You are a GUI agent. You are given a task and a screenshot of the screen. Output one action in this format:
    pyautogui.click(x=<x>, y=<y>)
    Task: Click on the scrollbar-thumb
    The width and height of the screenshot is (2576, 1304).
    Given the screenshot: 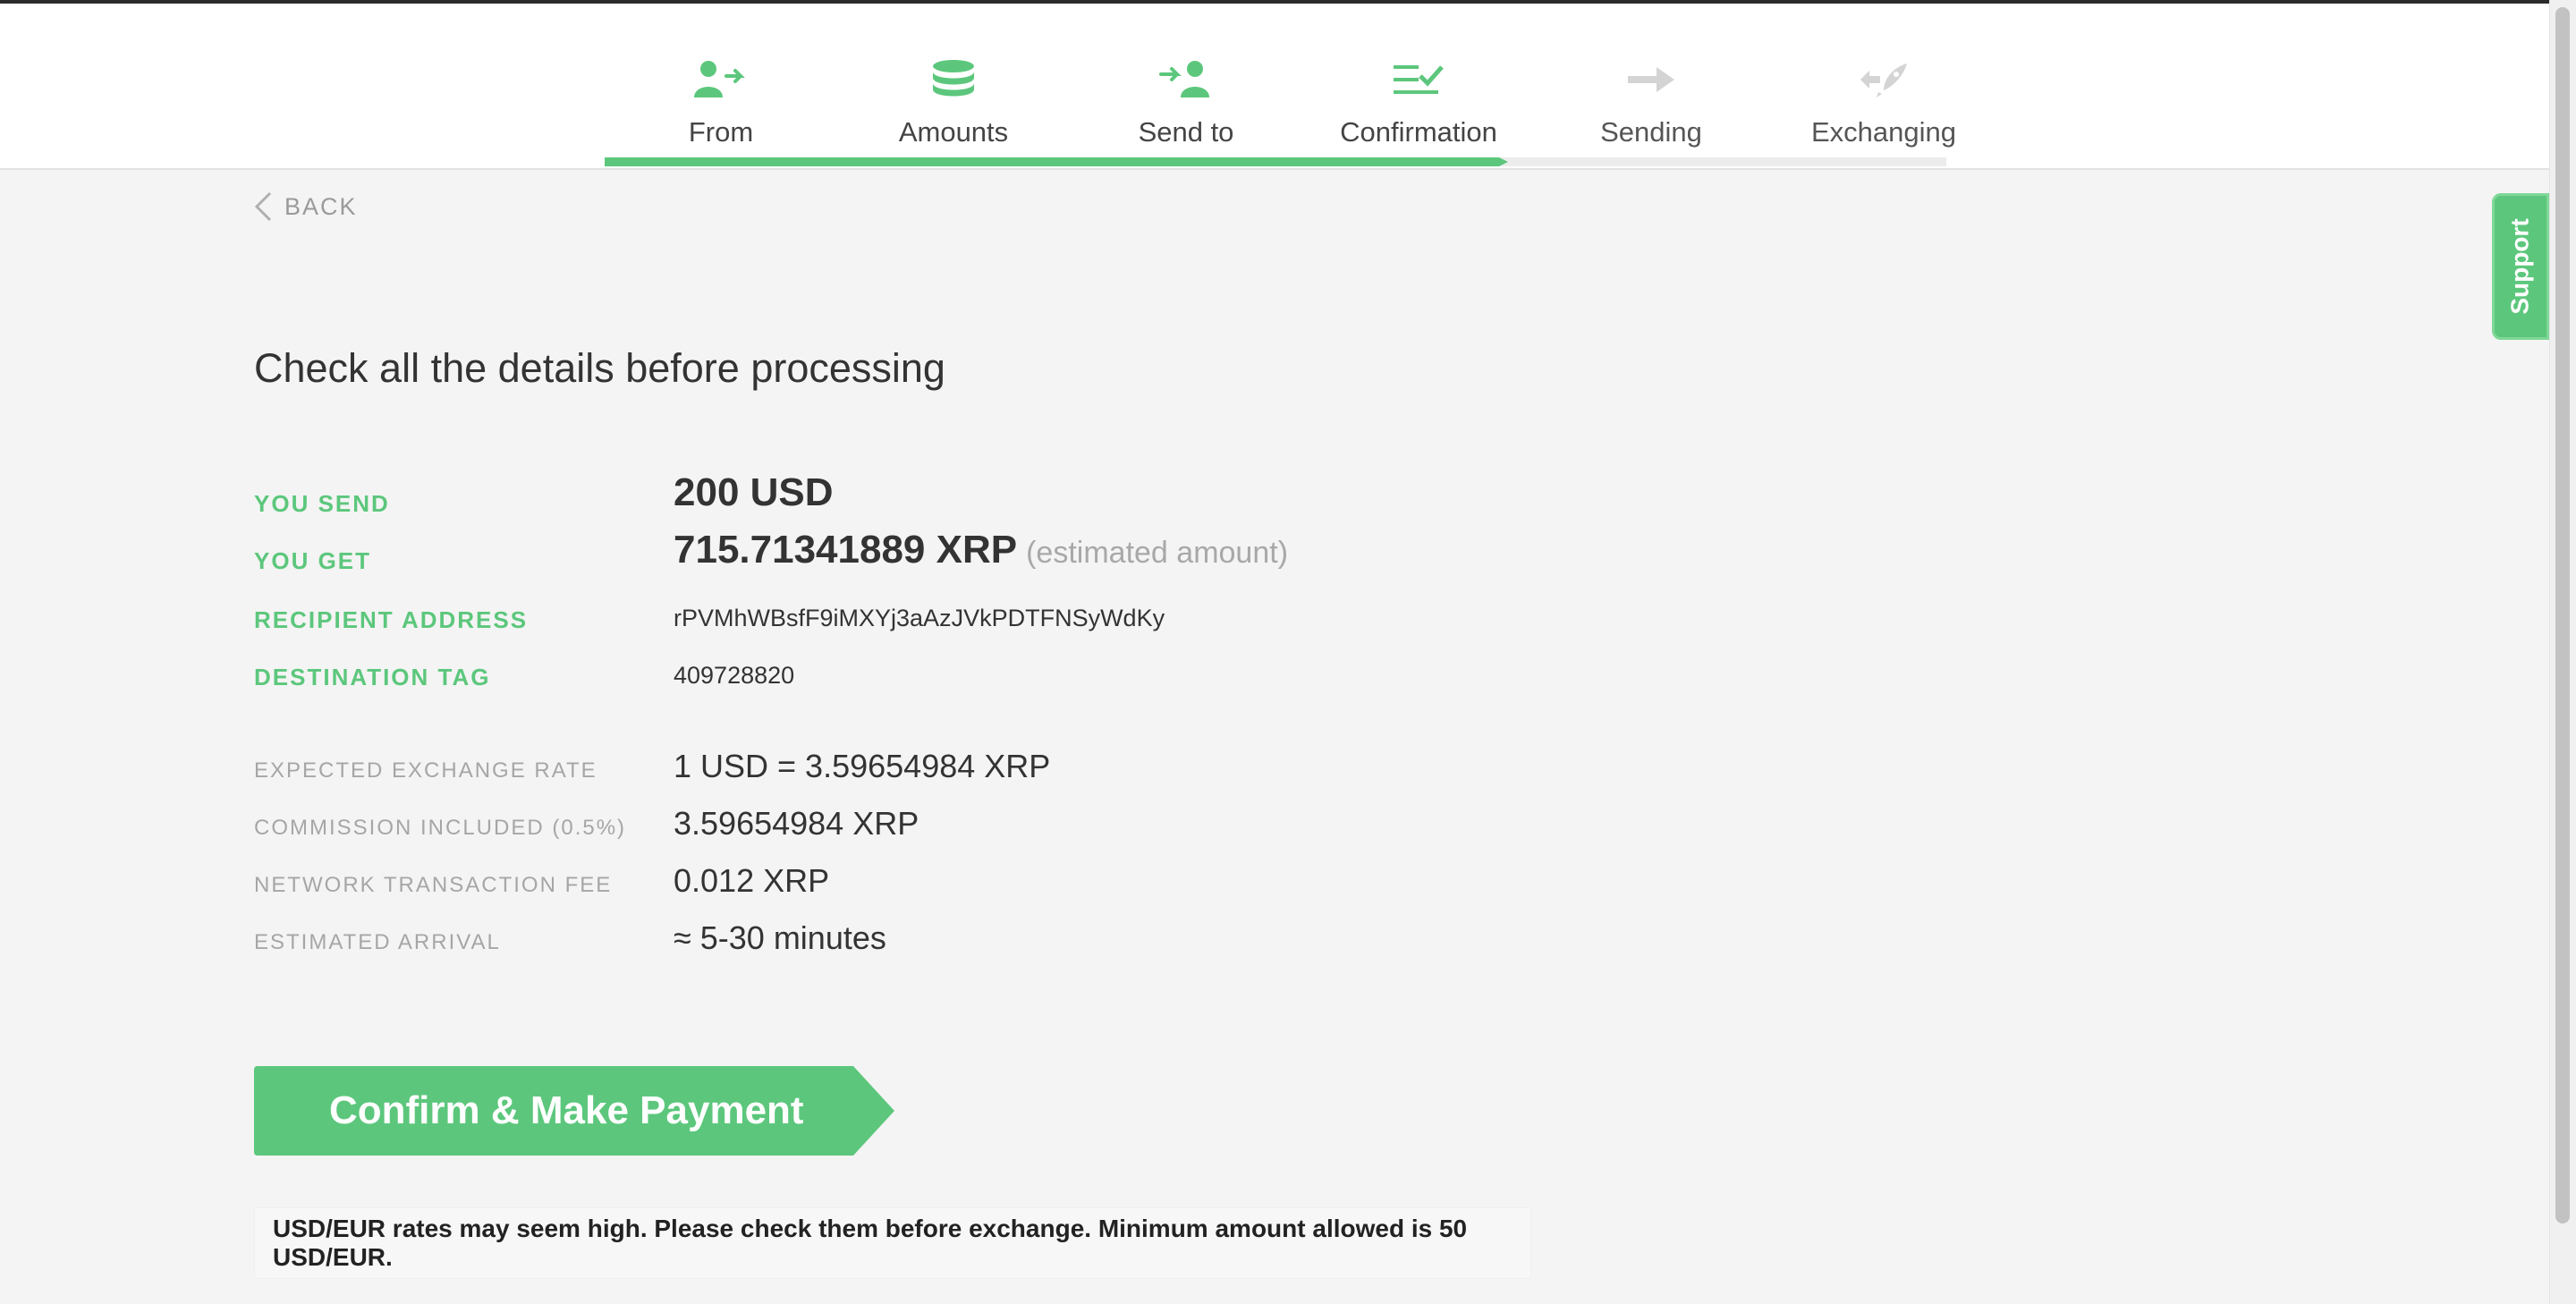 What is the action you would take?
    pyautogui.click(x=2562, y=615)
    